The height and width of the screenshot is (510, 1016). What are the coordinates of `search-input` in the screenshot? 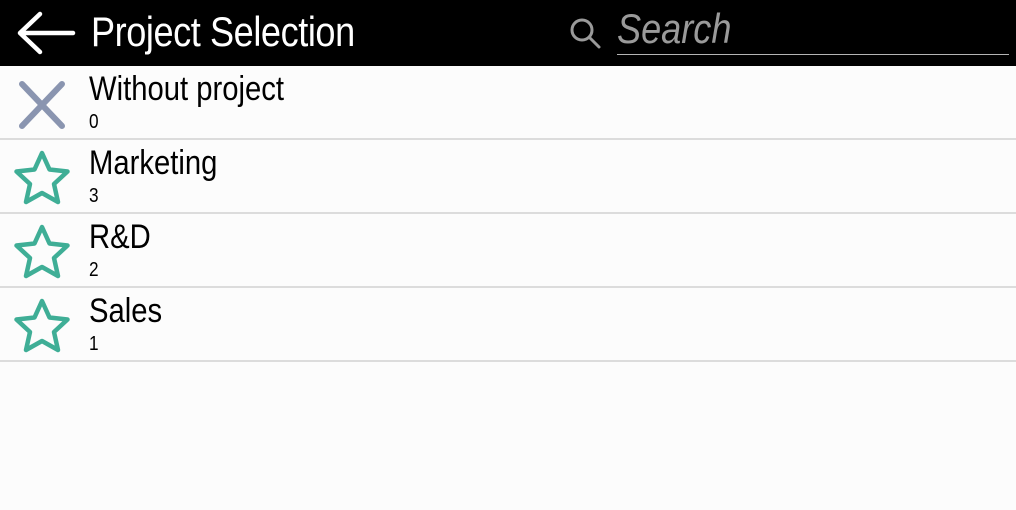 It's located at (786, 29).